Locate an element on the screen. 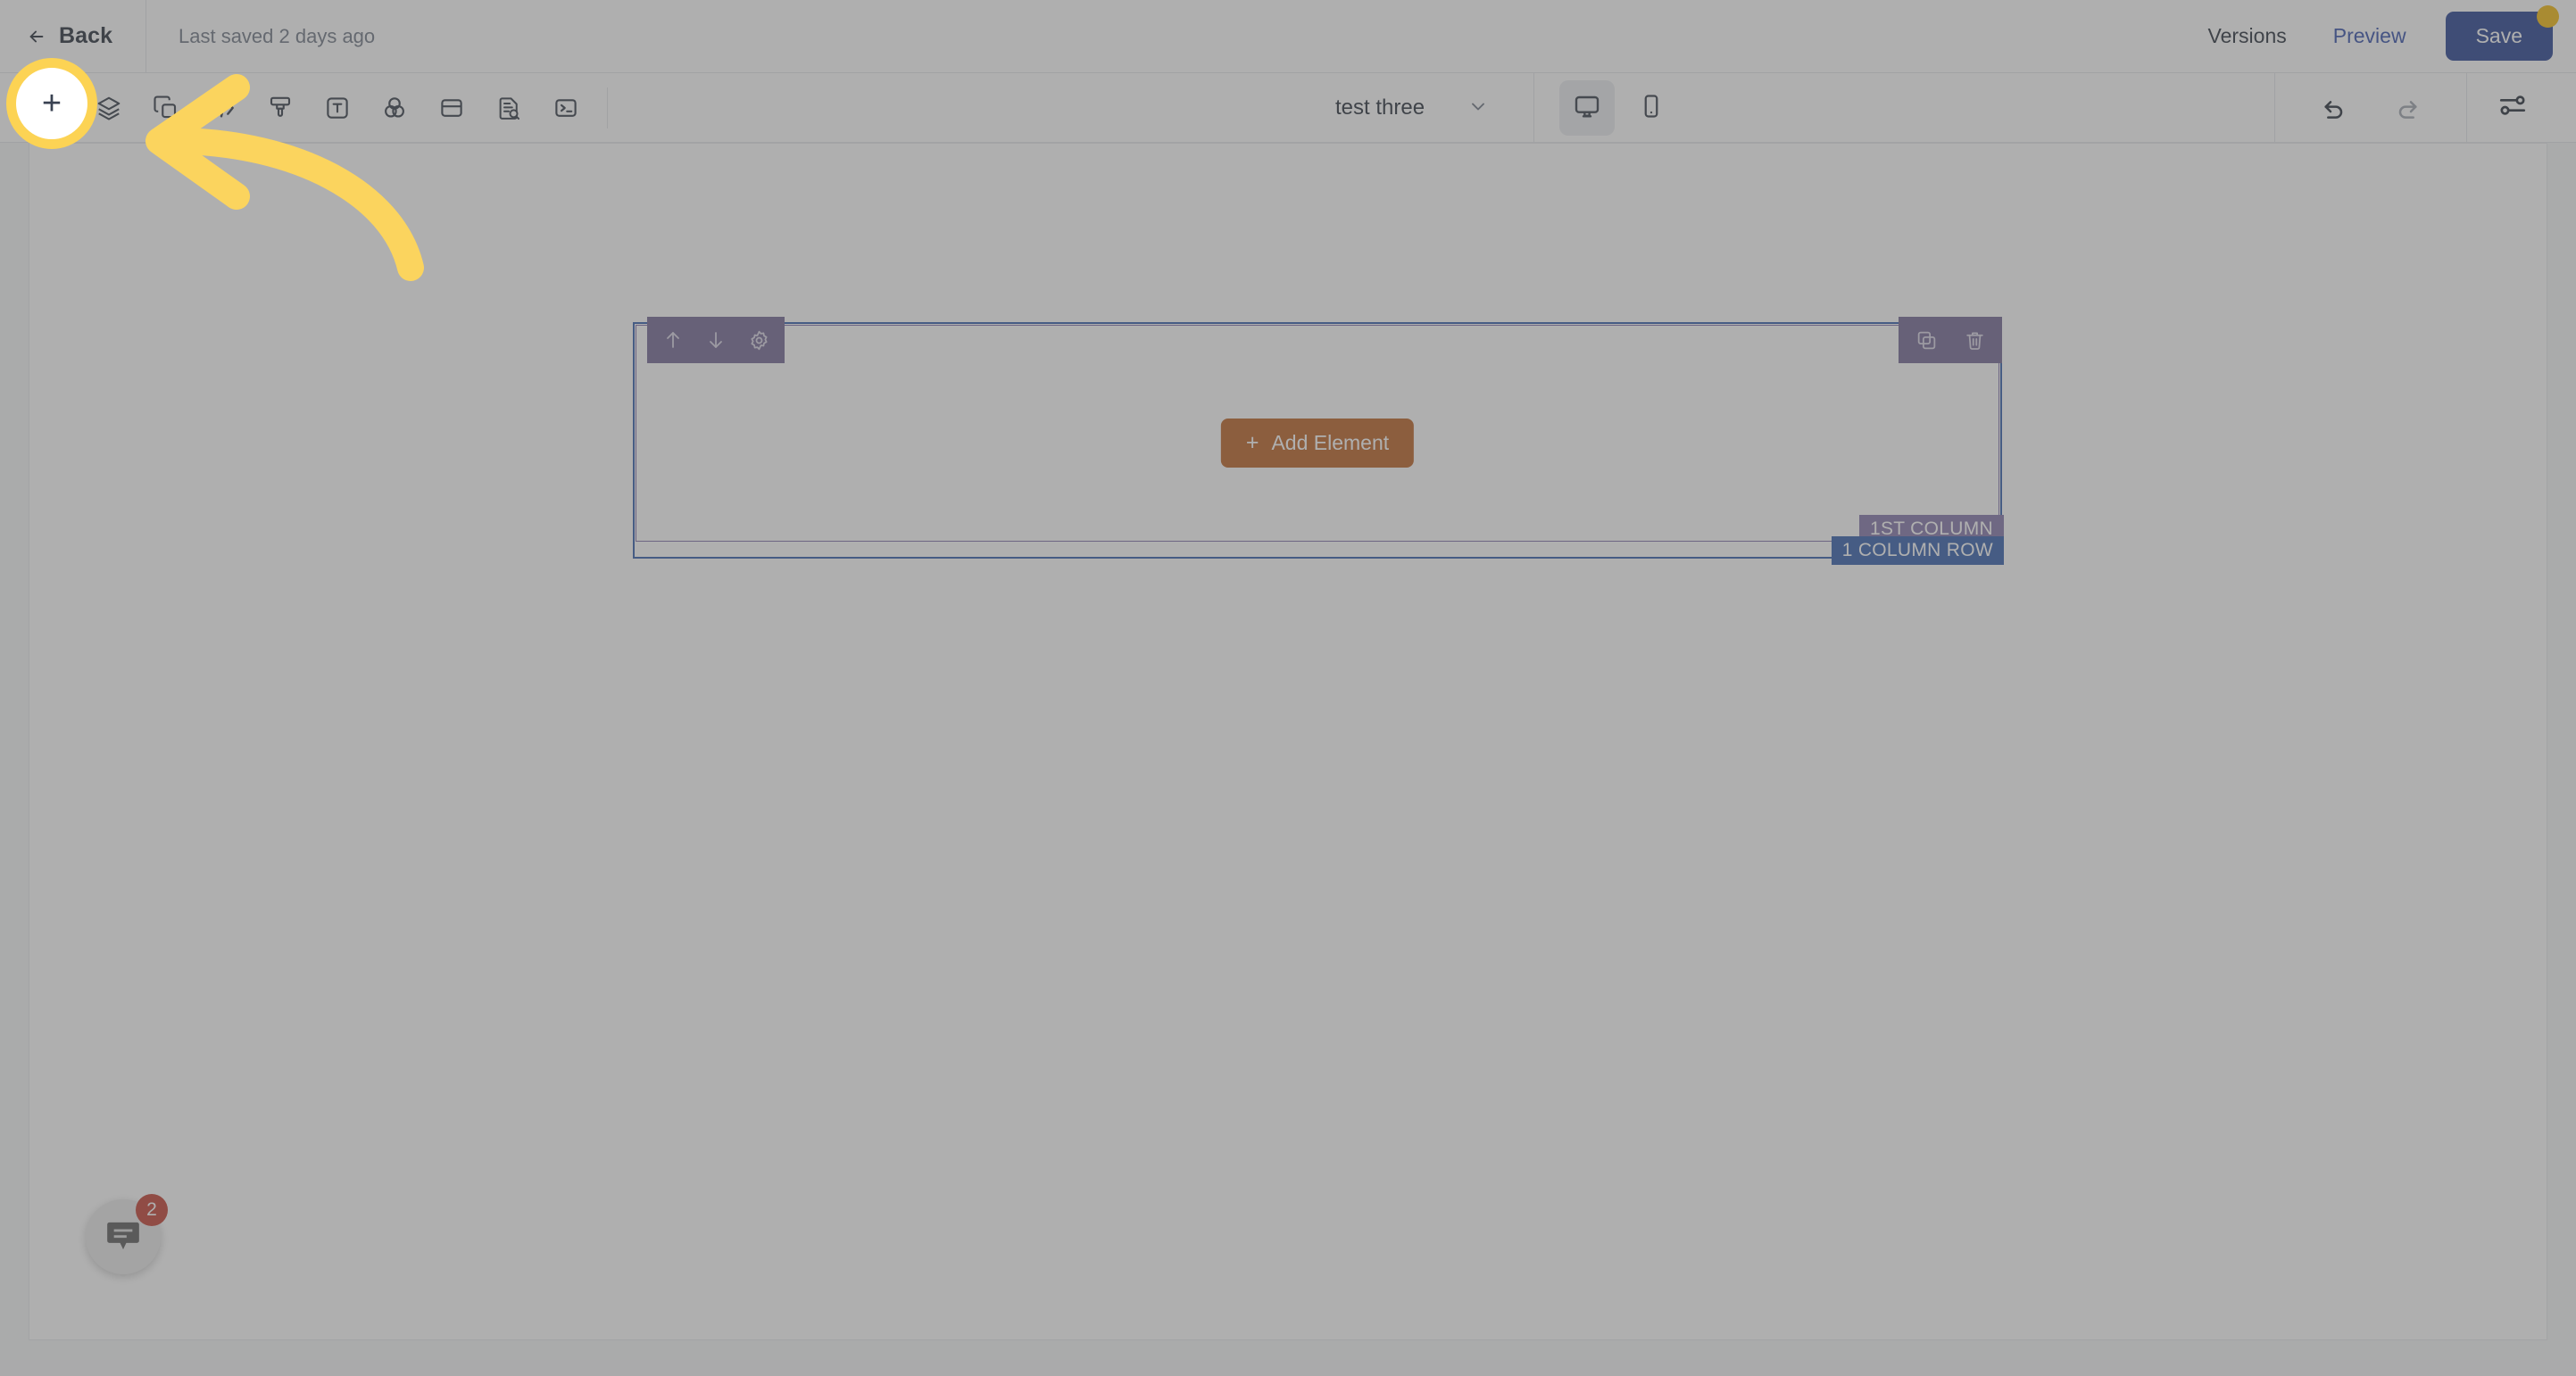 Image resolution: width=2576 pixels, height=1376 pixels. toolbar-center: test three is located at coordinates (1495, 108).